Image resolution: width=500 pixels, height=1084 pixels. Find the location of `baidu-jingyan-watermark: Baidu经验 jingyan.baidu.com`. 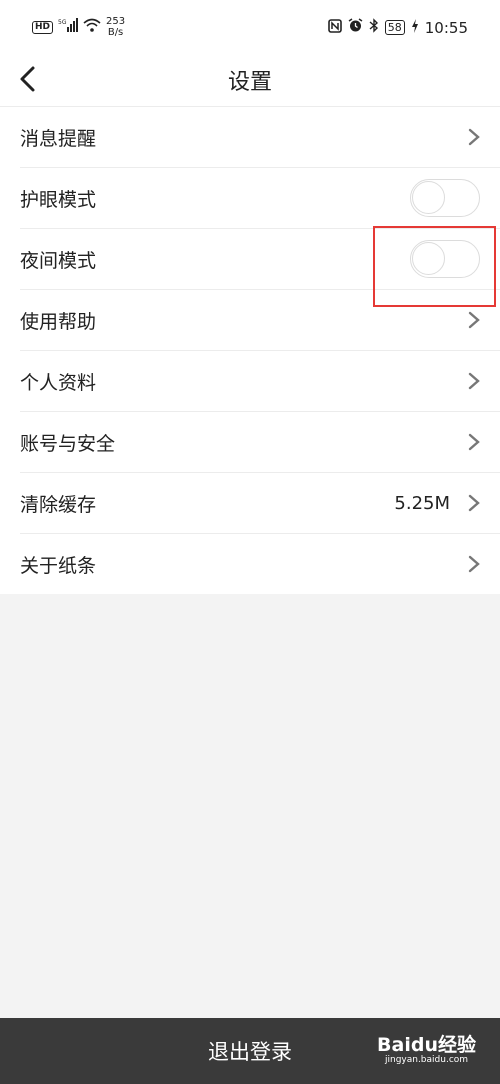

baidu-jingyan-watermark: Baidu经验 jingyan.baidu.com is located at coordinates (426, 1047).